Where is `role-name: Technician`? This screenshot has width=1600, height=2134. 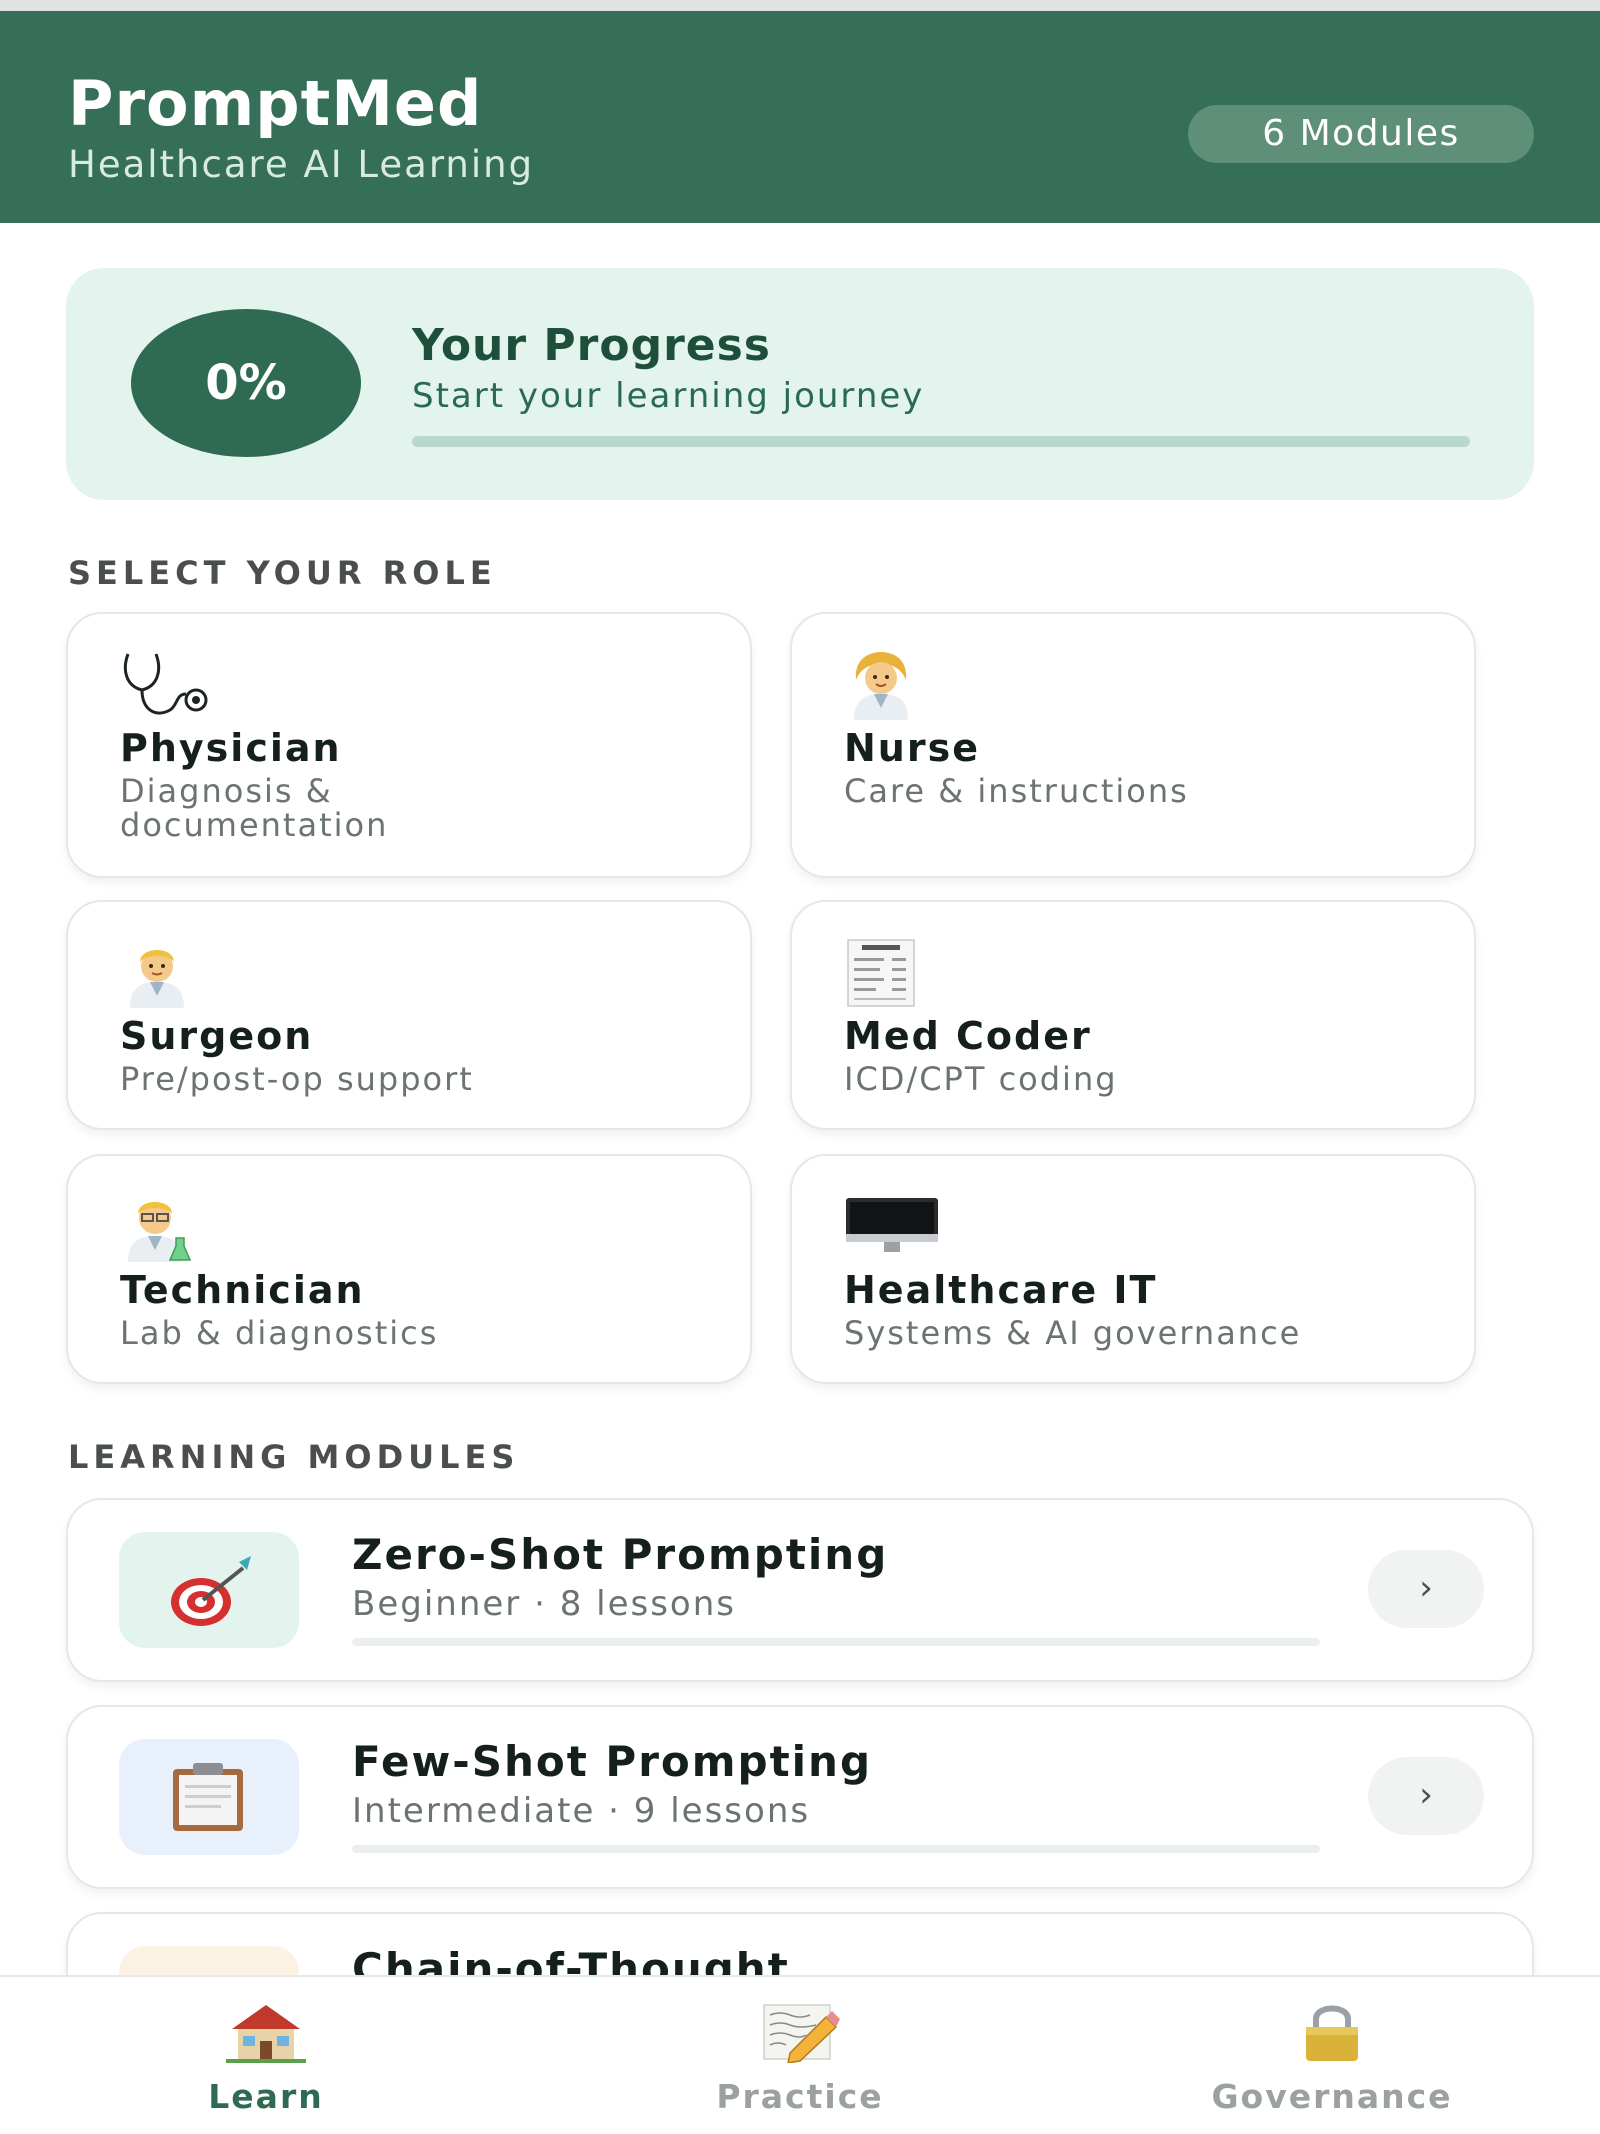
role-name: Technician is located at coordinates (242, 1290).